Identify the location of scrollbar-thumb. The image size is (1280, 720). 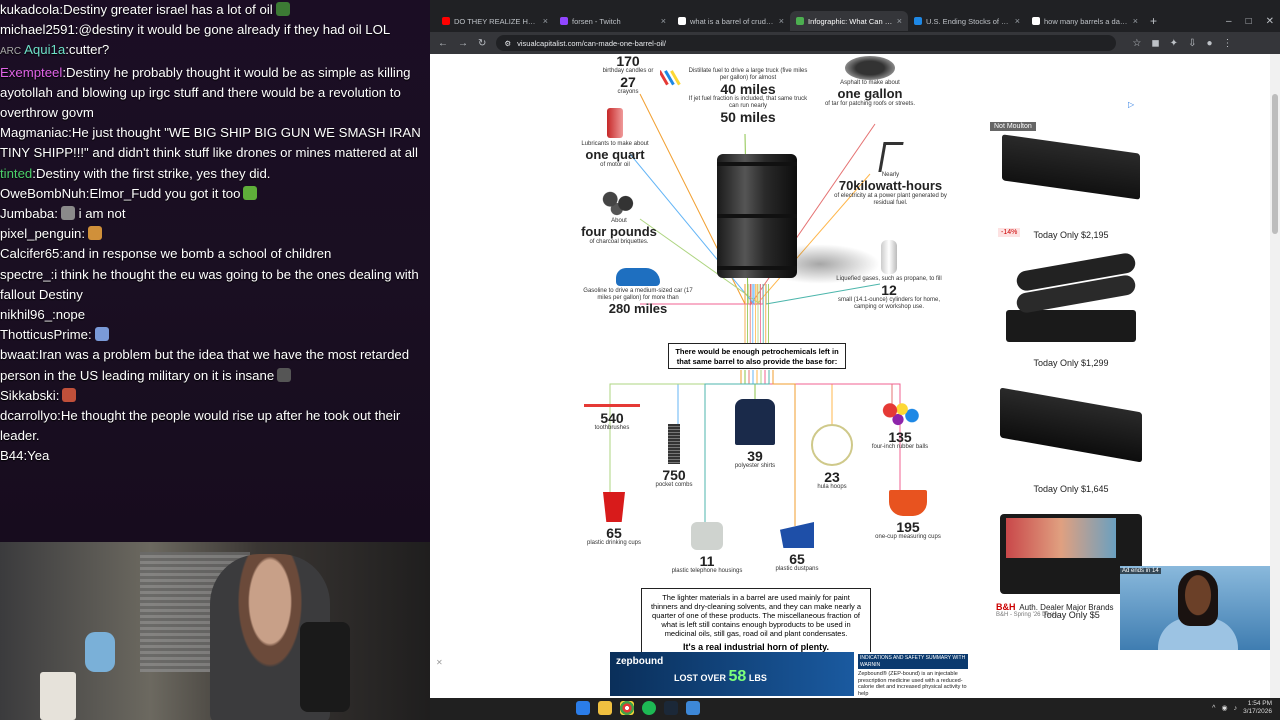
(1275, 164).